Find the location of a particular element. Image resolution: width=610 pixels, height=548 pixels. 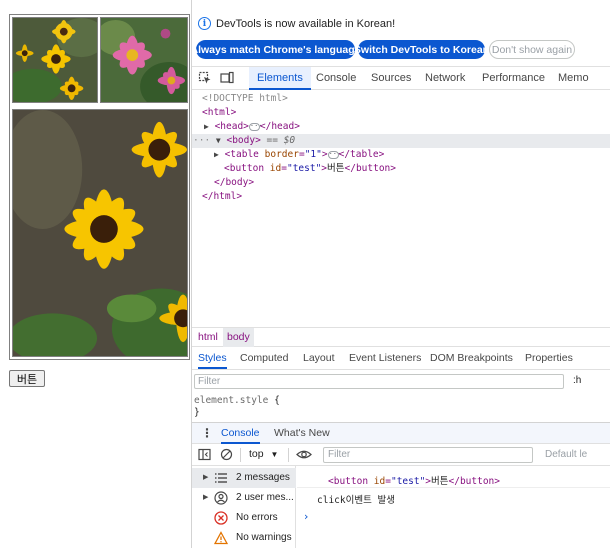

device-toolbar-icon is located at coordinates (227, 78).